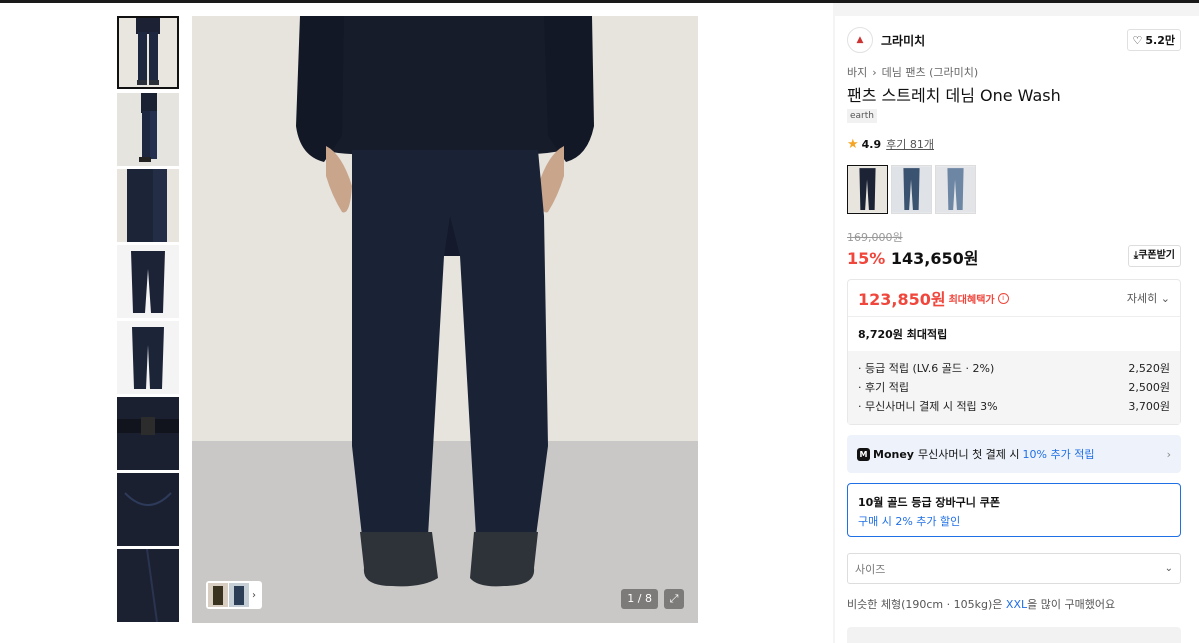 This screenshot has width=1199, height=643. I want to click on size-placeholder: 사이즈, so click(870, 569).